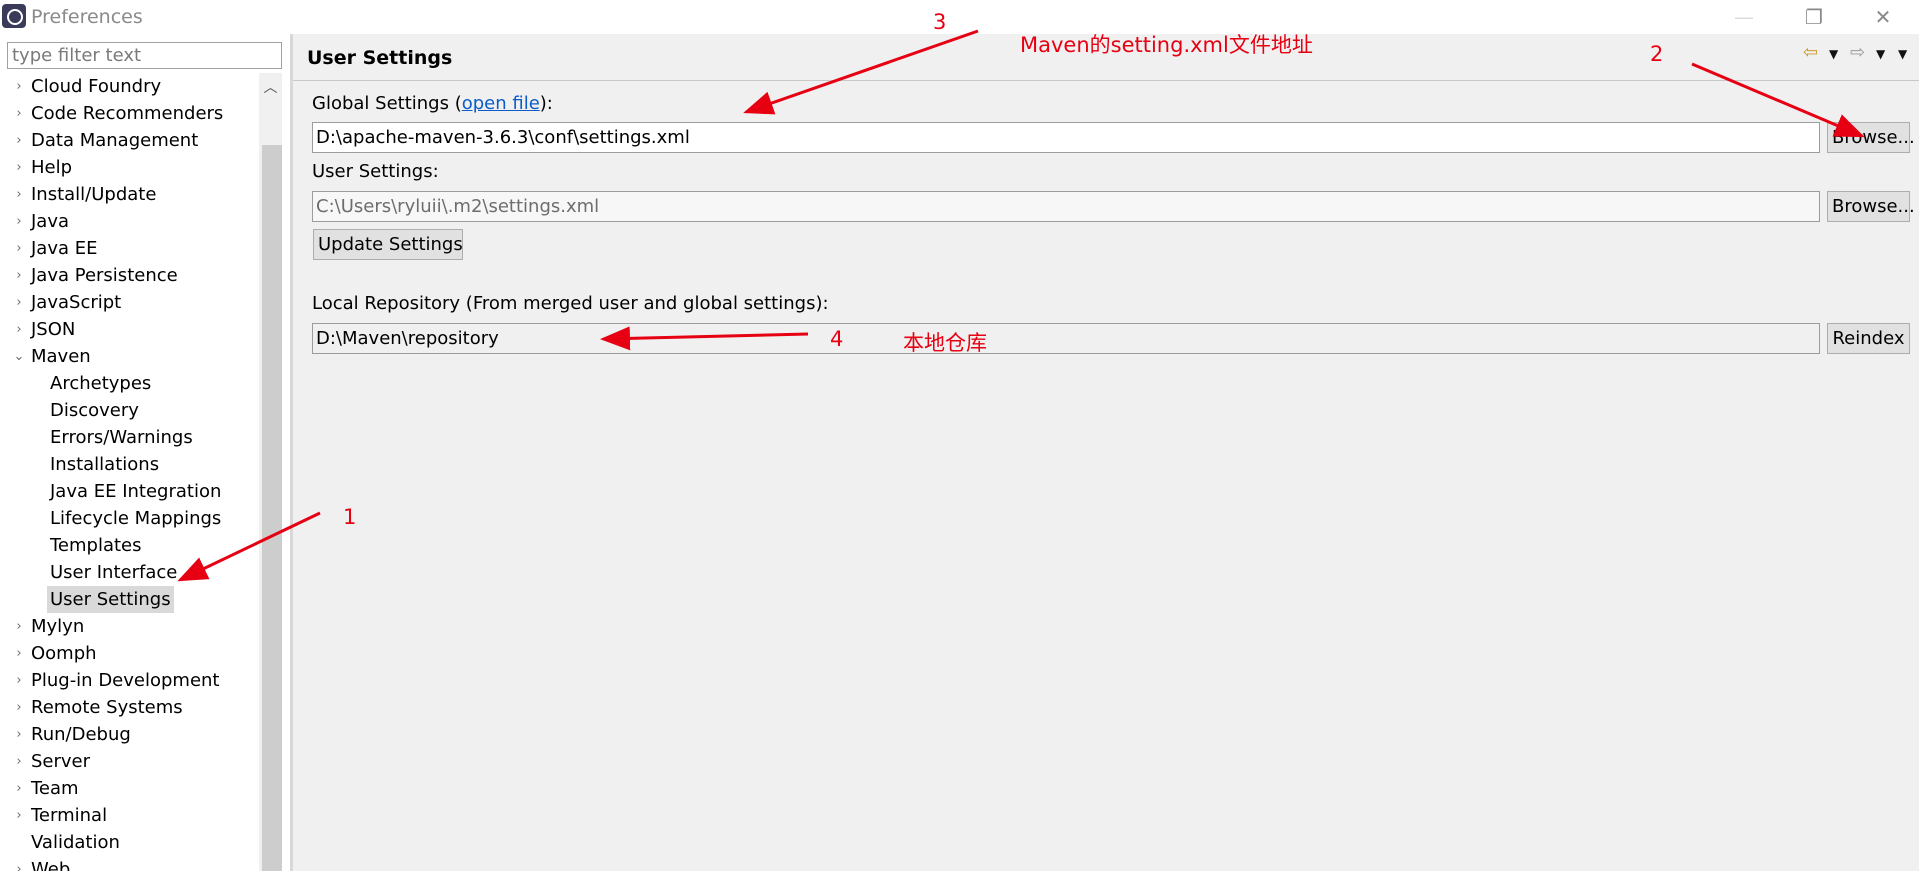  Describe the element at coordinates (125, 680) in the screenshot. I see `sidebar-item-label: Plug-in Development` at that location.